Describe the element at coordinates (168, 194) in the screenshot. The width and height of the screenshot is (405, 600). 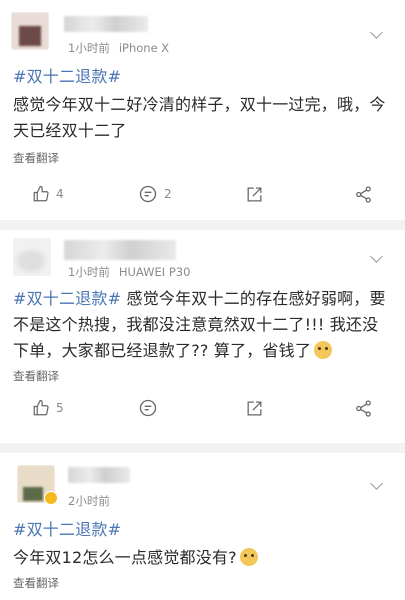
I see `comment-count: 2` at that location.